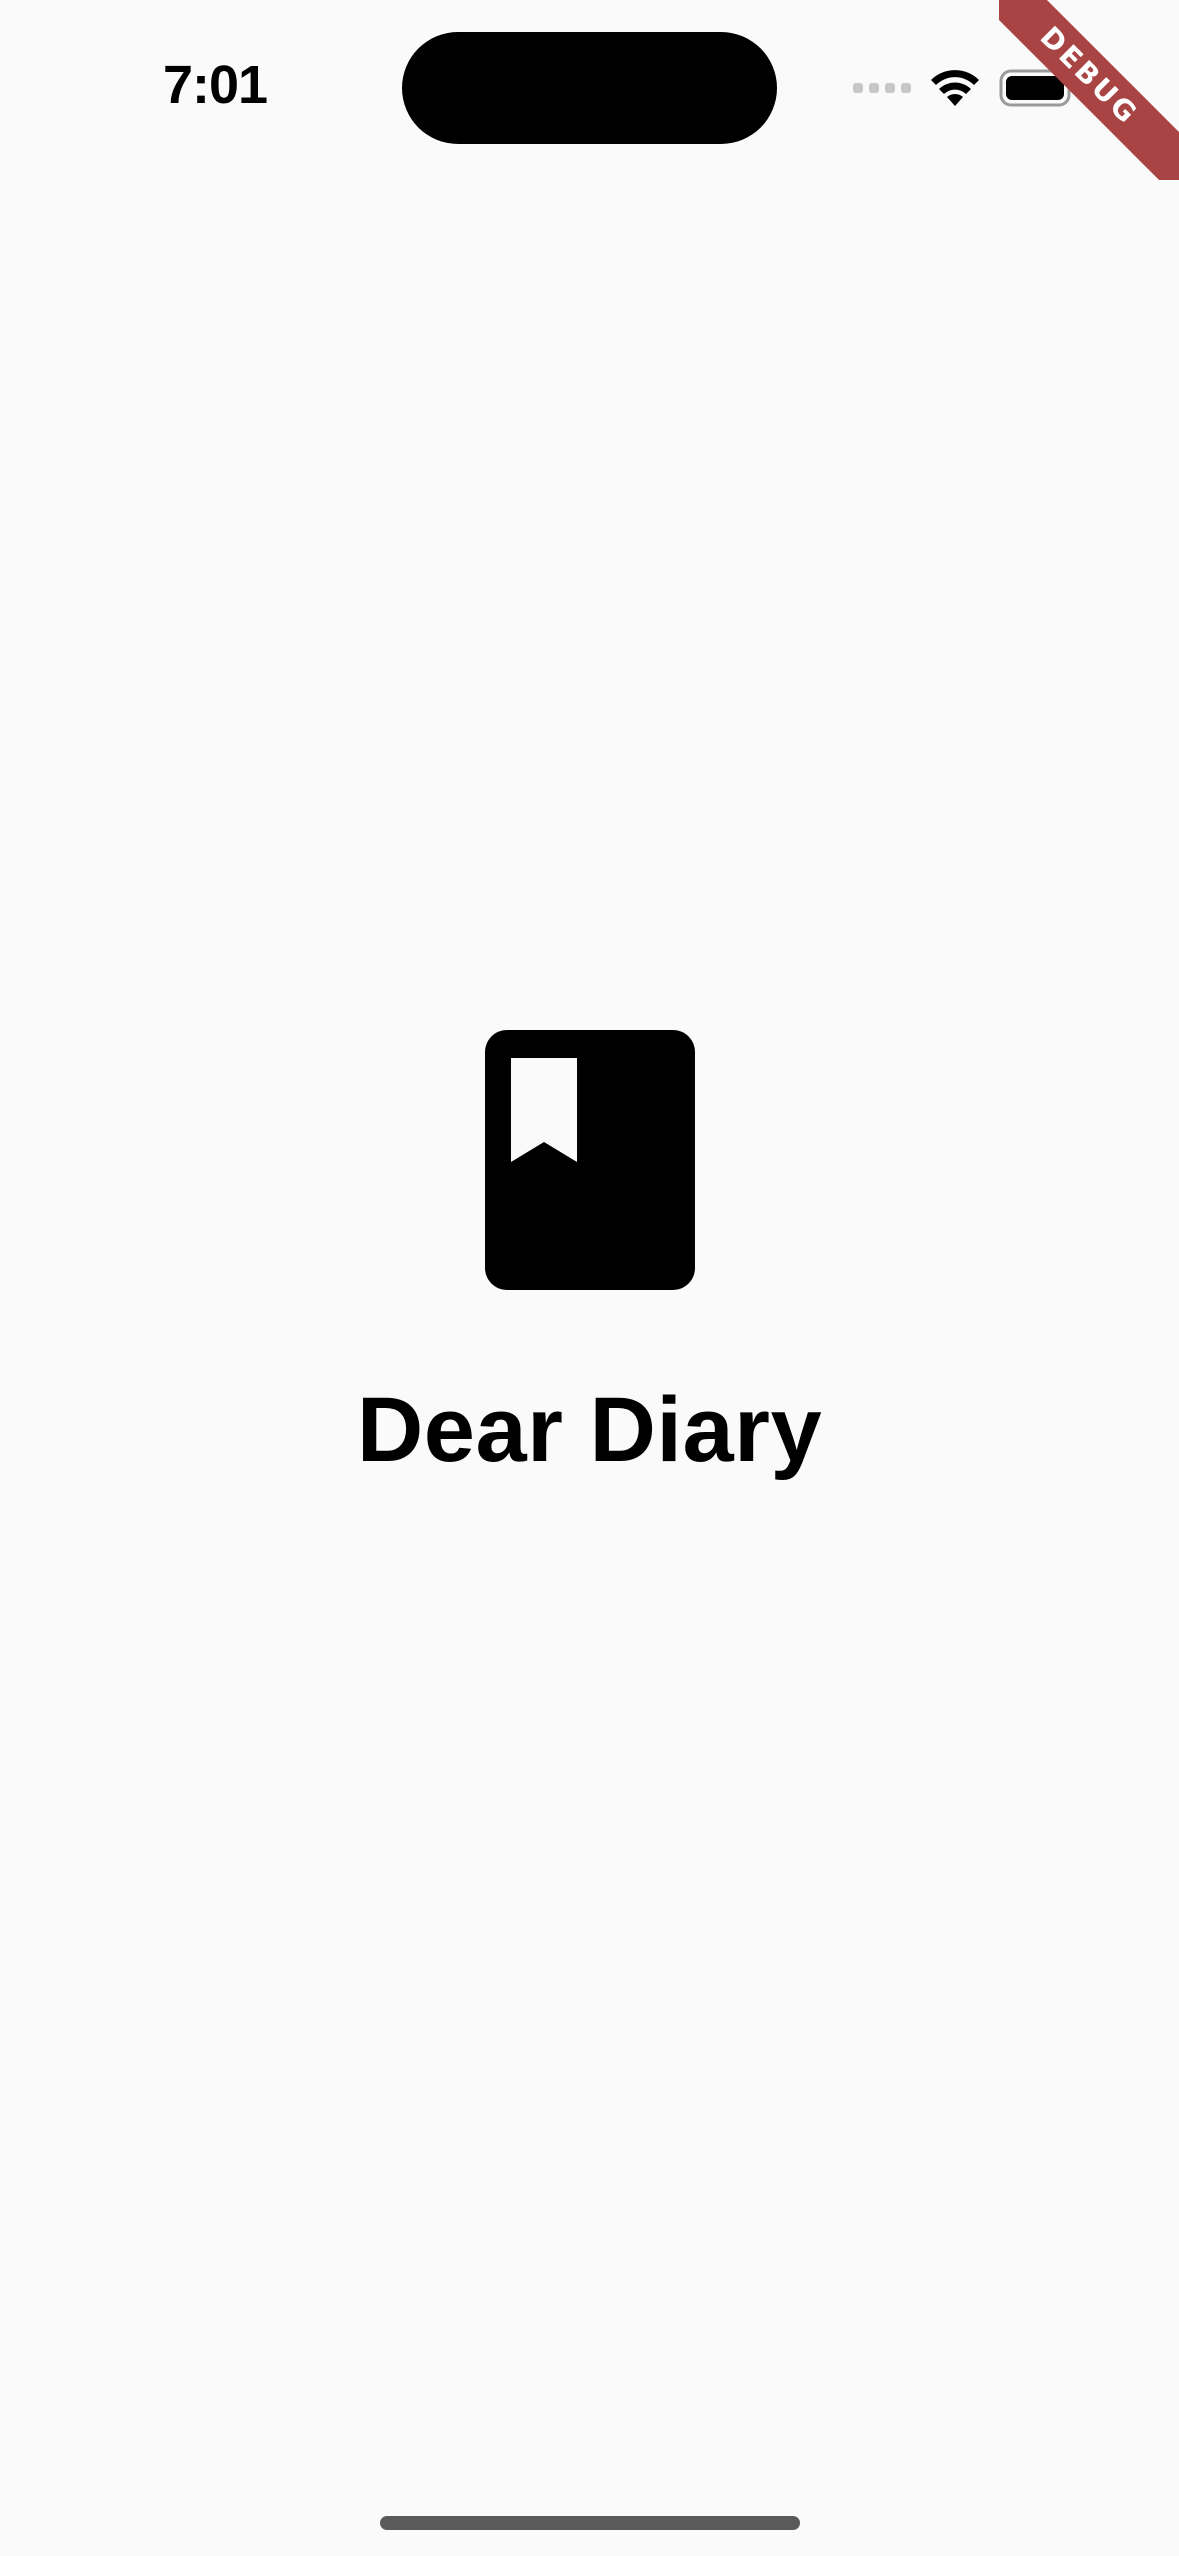 The width and height of the screenshot is (1179, 2556). What do you see at coordinates (882, 88) in the screenshot?
I see `cellular-signal-icon` at bounding box center [882, 88].